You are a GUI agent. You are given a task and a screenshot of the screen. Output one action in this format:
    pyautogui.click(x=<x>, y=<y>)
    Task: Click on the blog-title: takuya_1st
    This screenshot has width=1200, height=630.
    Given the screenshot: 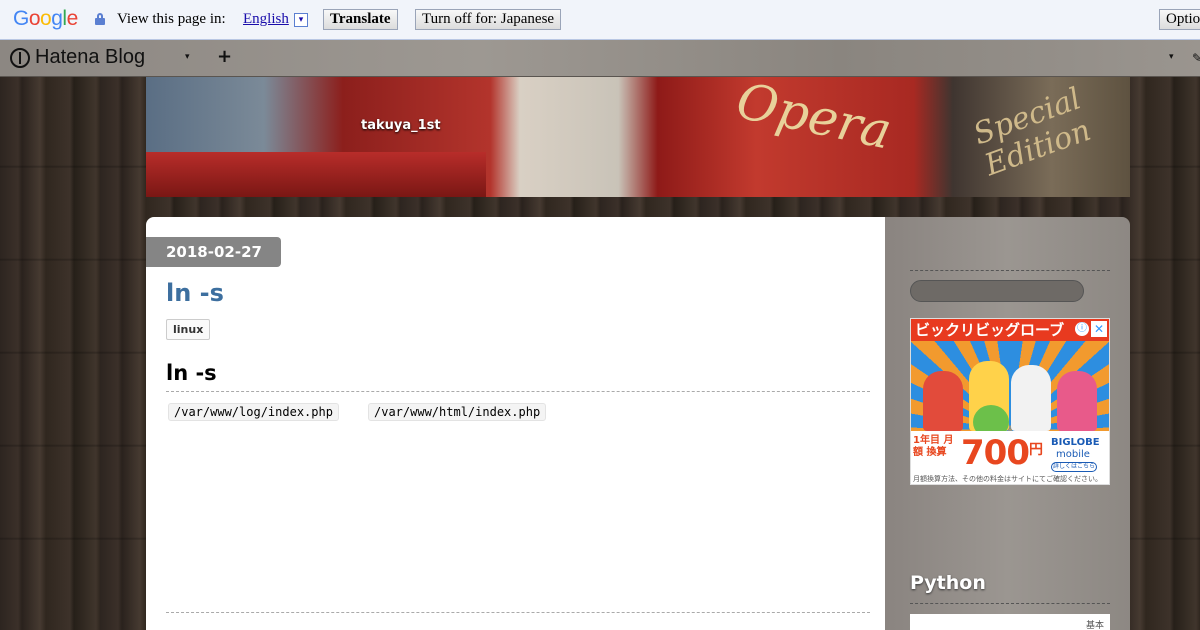 What is the action you would take?
    pyautogui.click(x=401, y=125)
    